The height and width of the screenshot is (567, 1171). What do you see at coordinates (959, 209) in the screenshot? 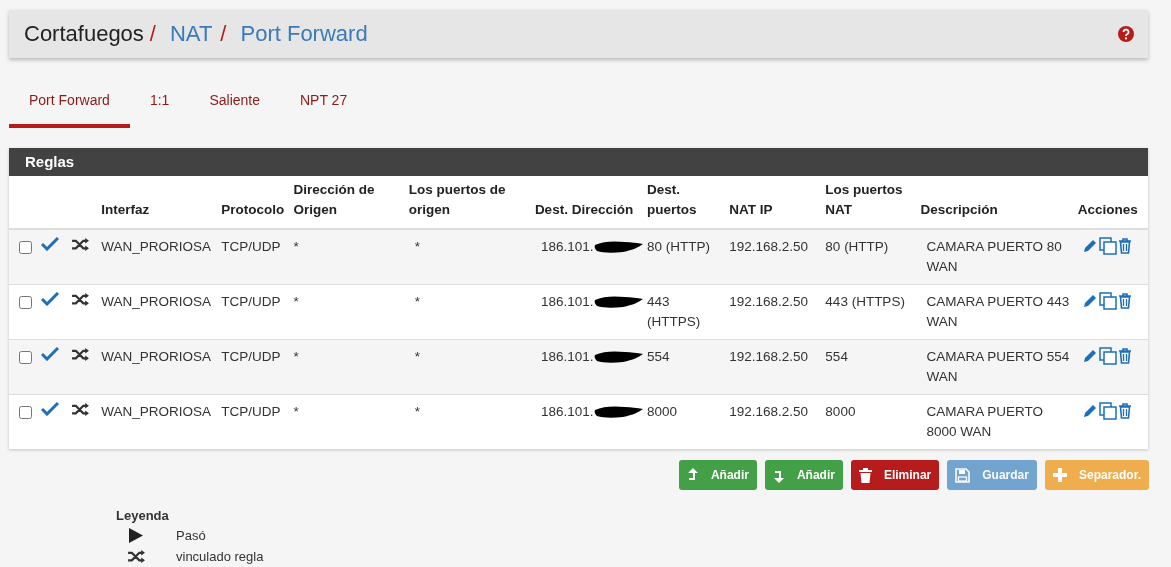
I see `column-header: Descripción` at bounding box center [959, 209].